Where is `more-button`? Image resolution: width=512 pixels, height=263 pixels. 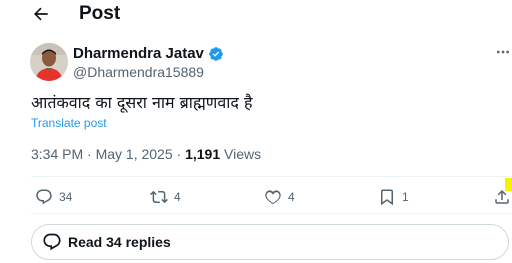
more-button is located at coordinates (503, 52).